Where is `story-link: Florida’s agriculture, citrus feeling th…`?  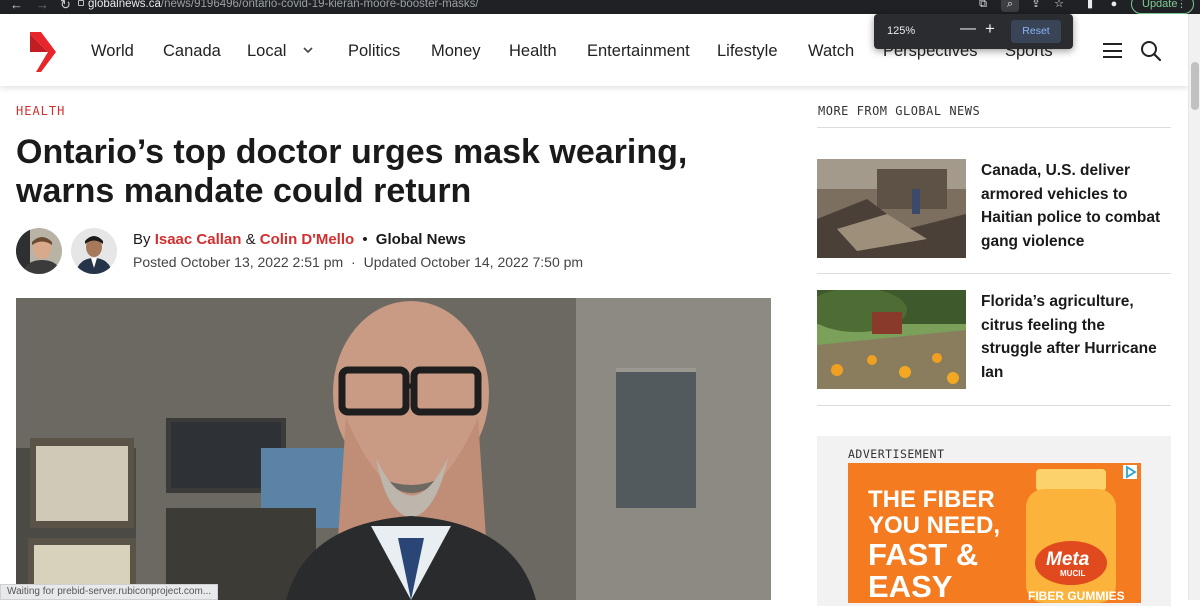 story-link: Florida’s agriculture, citrus feeling th… is located at coordinates (1073, 337).